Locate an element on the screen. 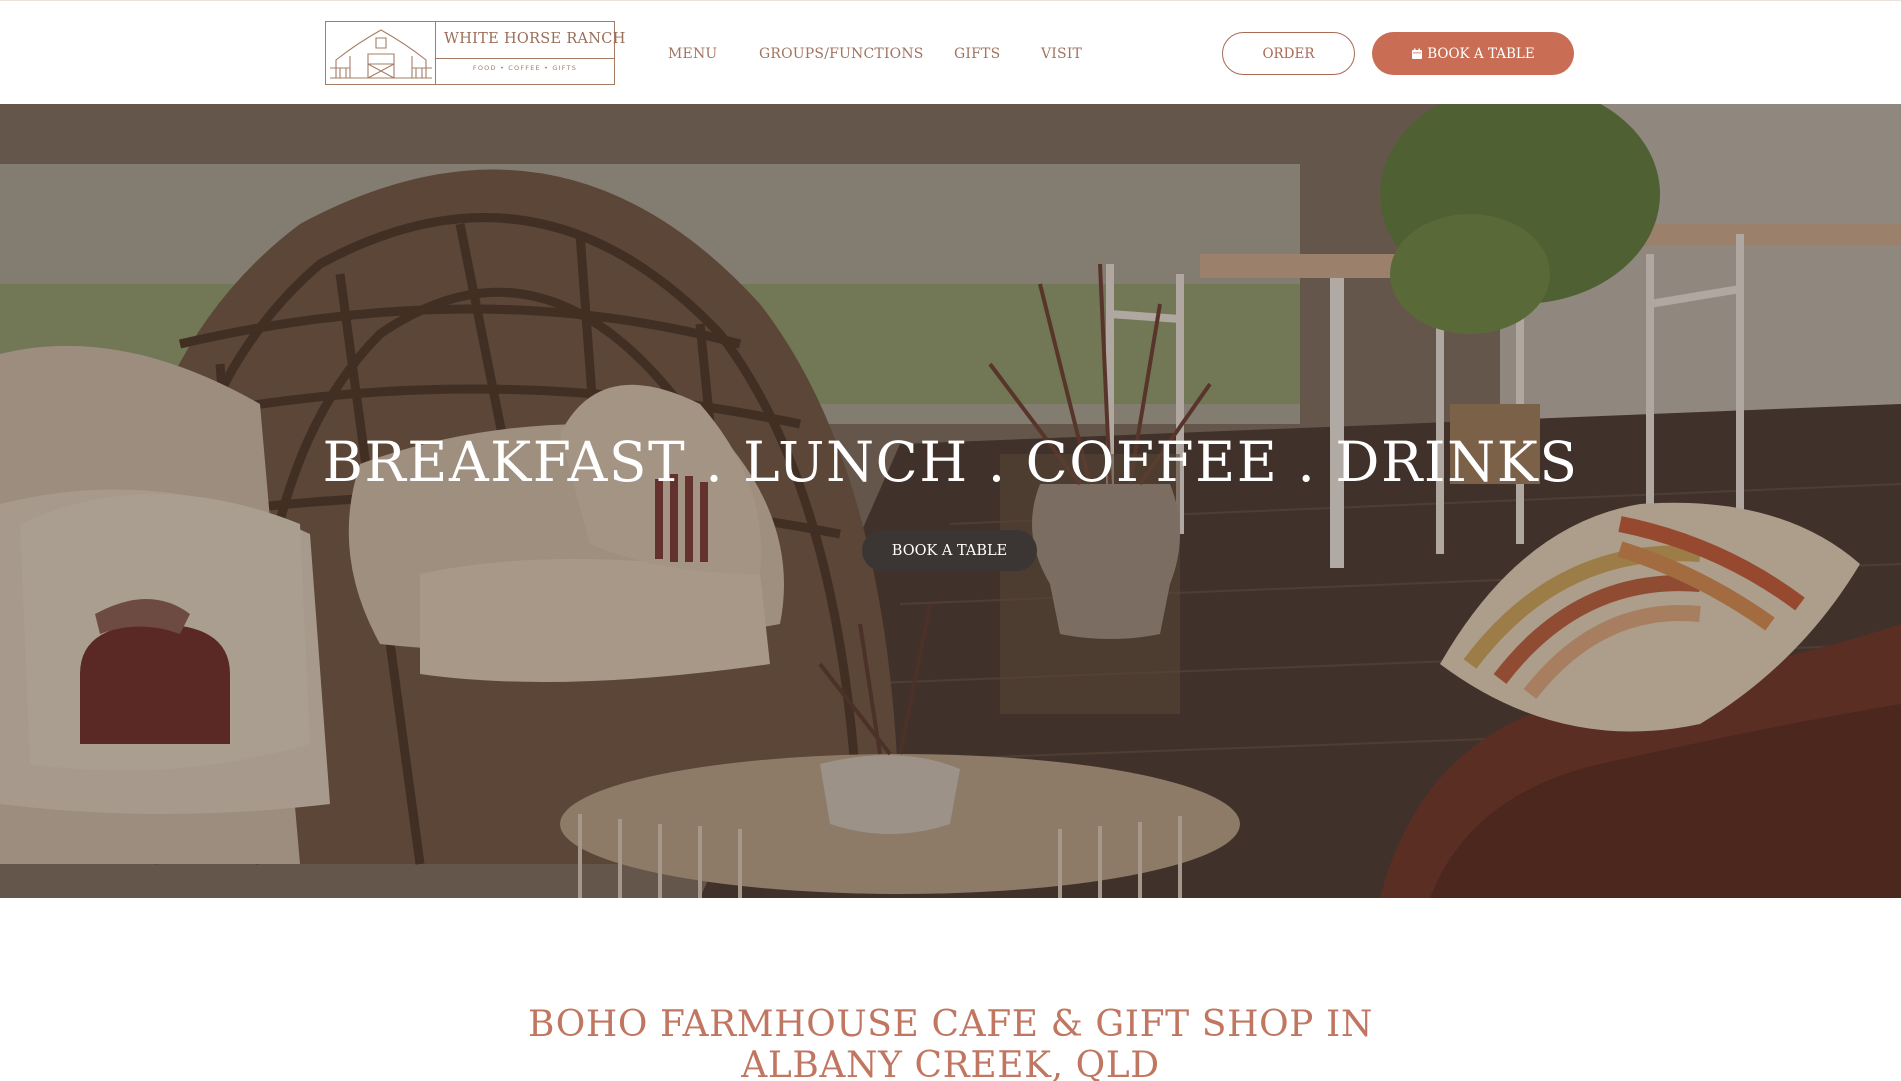  calendar-icon is located at coordinates (1417, 53).